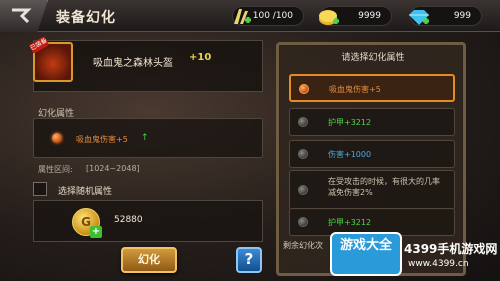 The image size is (500, 281). I want to click on option-text: 在受攻击的时候，有很大的几率减免伤害2%, so click(384, 187).